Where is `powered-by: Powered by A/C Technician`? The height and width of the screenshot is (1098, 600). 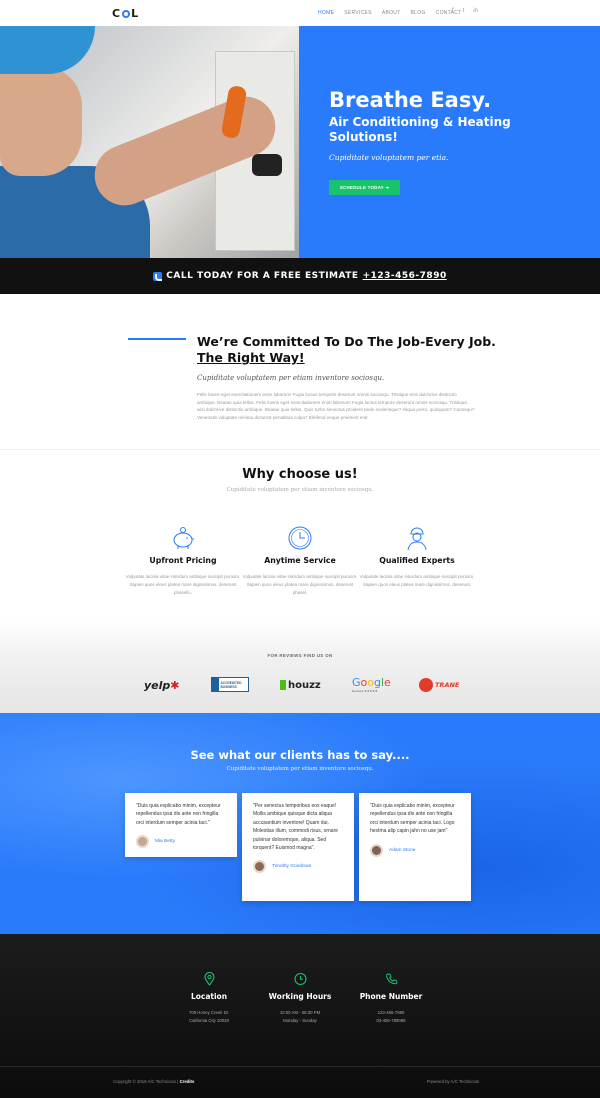
powered-by: Powered by A/C Technician is located at coordinates (453, 1081).